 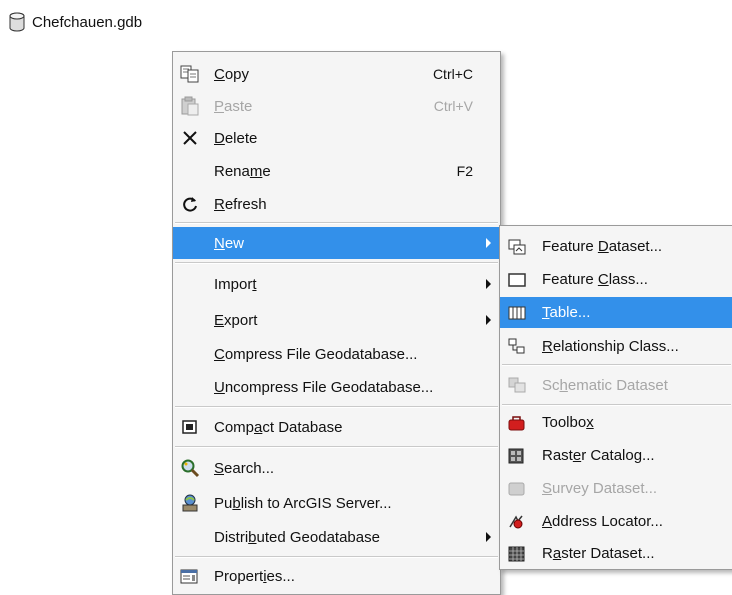 What do you see at coordinates (517, 423) in the screenshot?
I see `toolbox-icon` at bounding box center [517, 423].